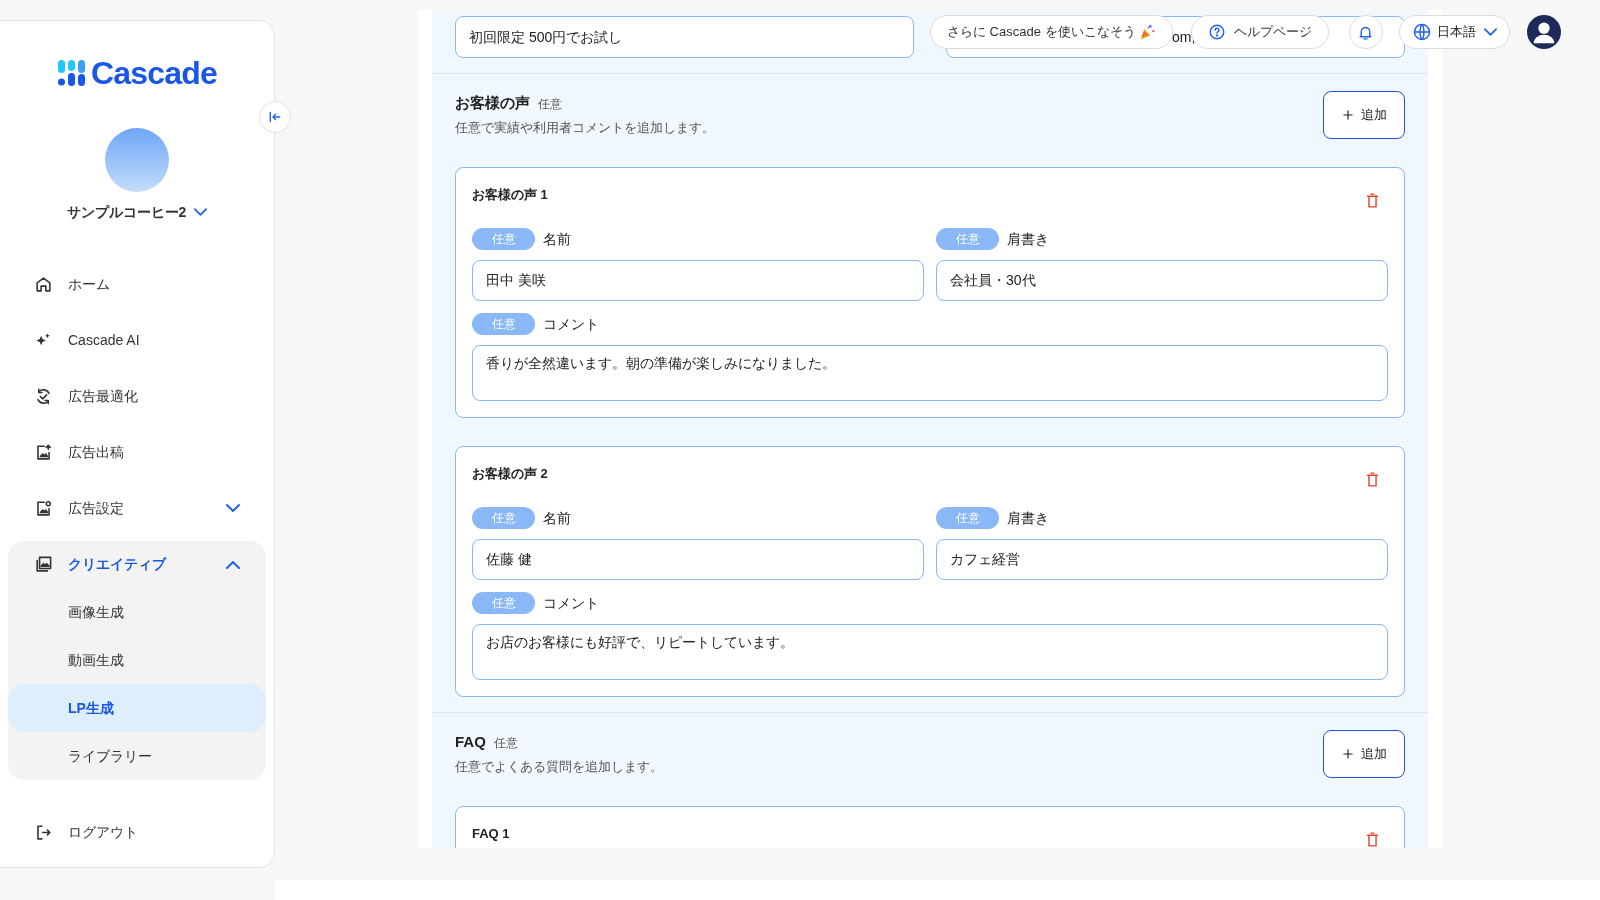 The width and height of the screenshot is (1600, 900). Describe the element at coordinates (43, 508) in the screenshot. I see `image-gear-icon` at that location.